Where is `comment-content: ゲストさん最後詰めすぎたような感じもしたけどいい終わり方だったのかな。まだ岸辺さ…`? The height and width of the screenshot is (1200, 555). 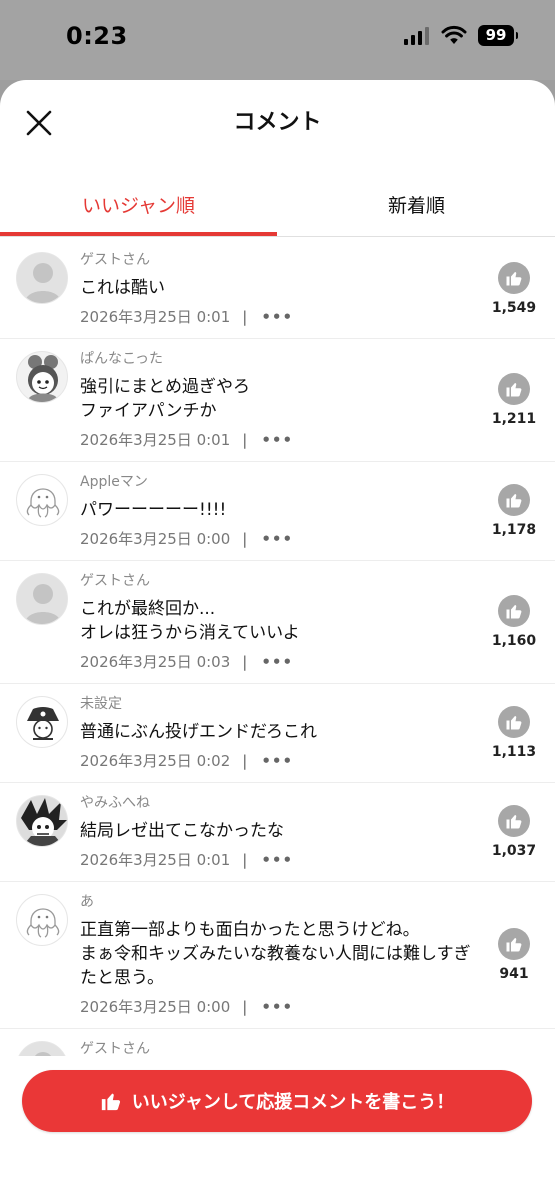 comment-content: ゲストさん最後詰めすぎたような感じもしたけどいい終わり方だったのかな。まだ岸辺さ… is located at coordinates (276, 1042).